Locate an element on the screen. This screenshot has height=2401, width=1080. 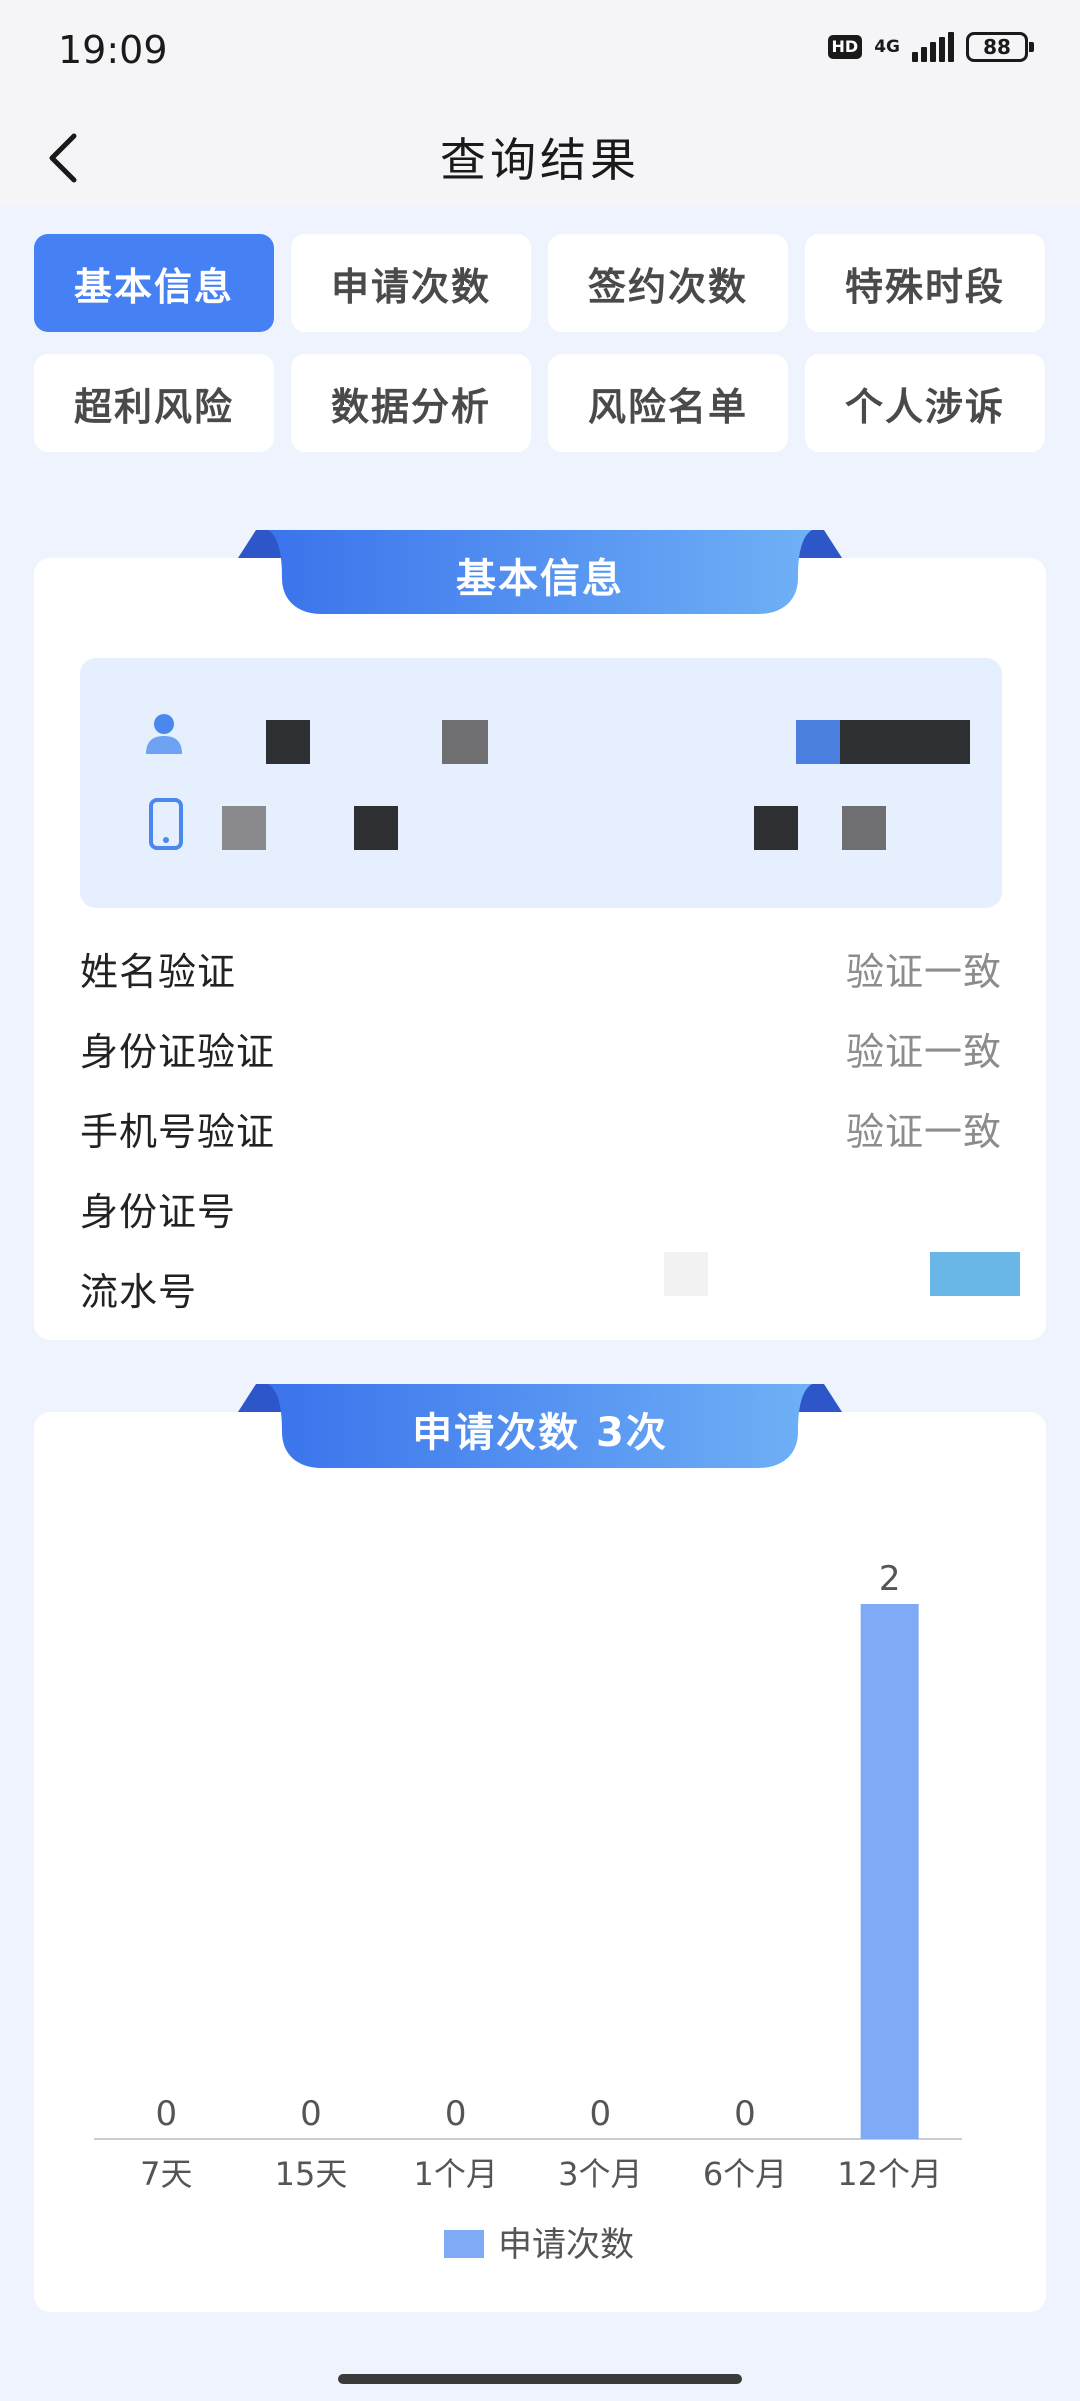
bar-value-label: 2 is located at coordinates (890, 1579).